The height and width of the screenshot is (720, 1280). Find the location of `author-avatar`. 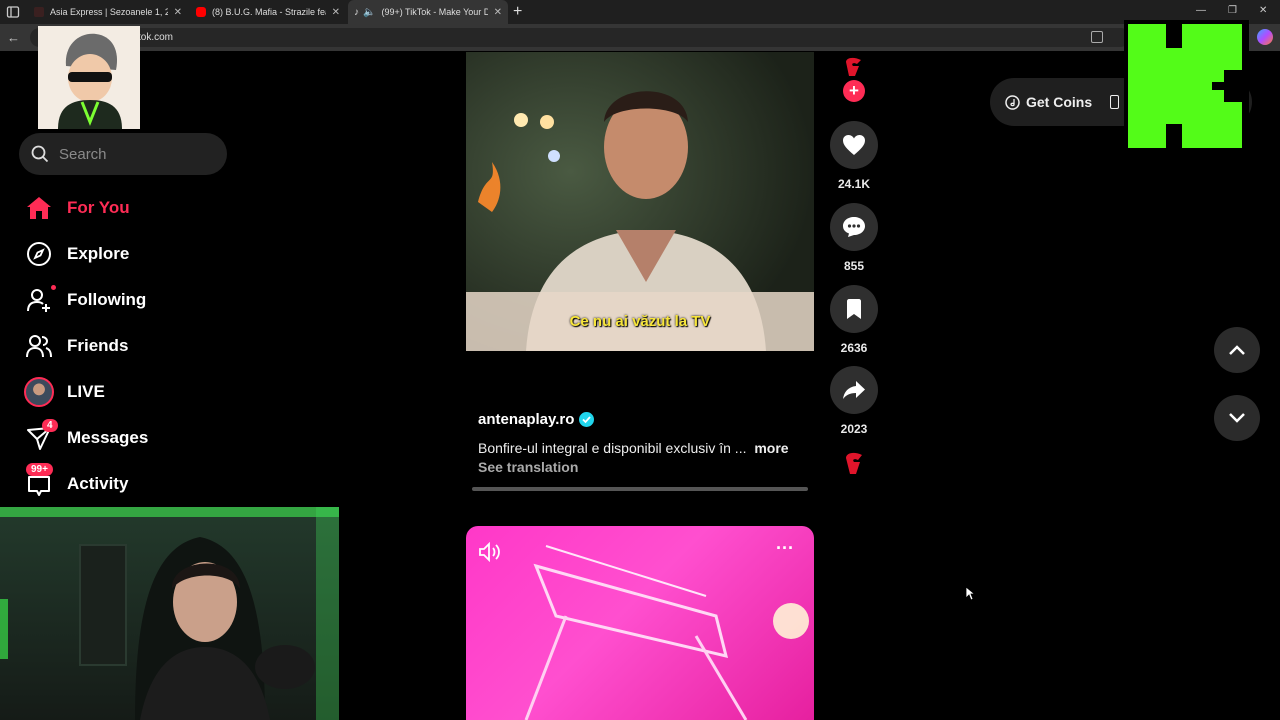

author-avatar is located at coordinates (854, 67).